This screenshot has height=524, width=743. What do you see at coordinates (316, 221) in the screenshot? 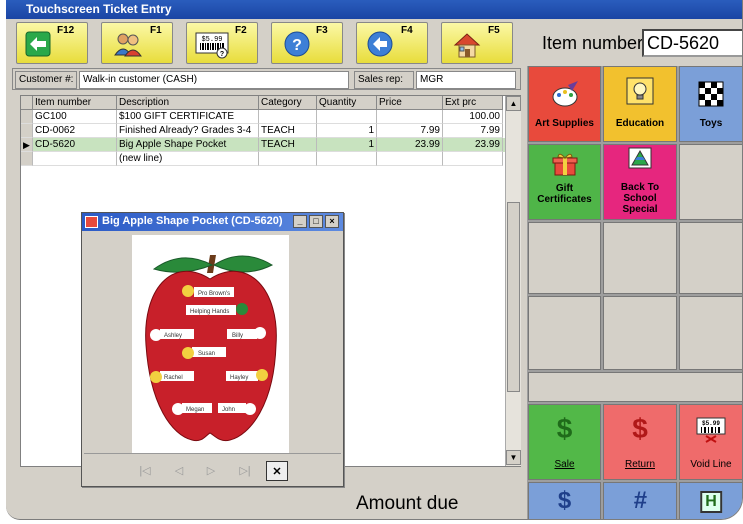
I see `maximize-icon: □` at bounding box center [316, 221].